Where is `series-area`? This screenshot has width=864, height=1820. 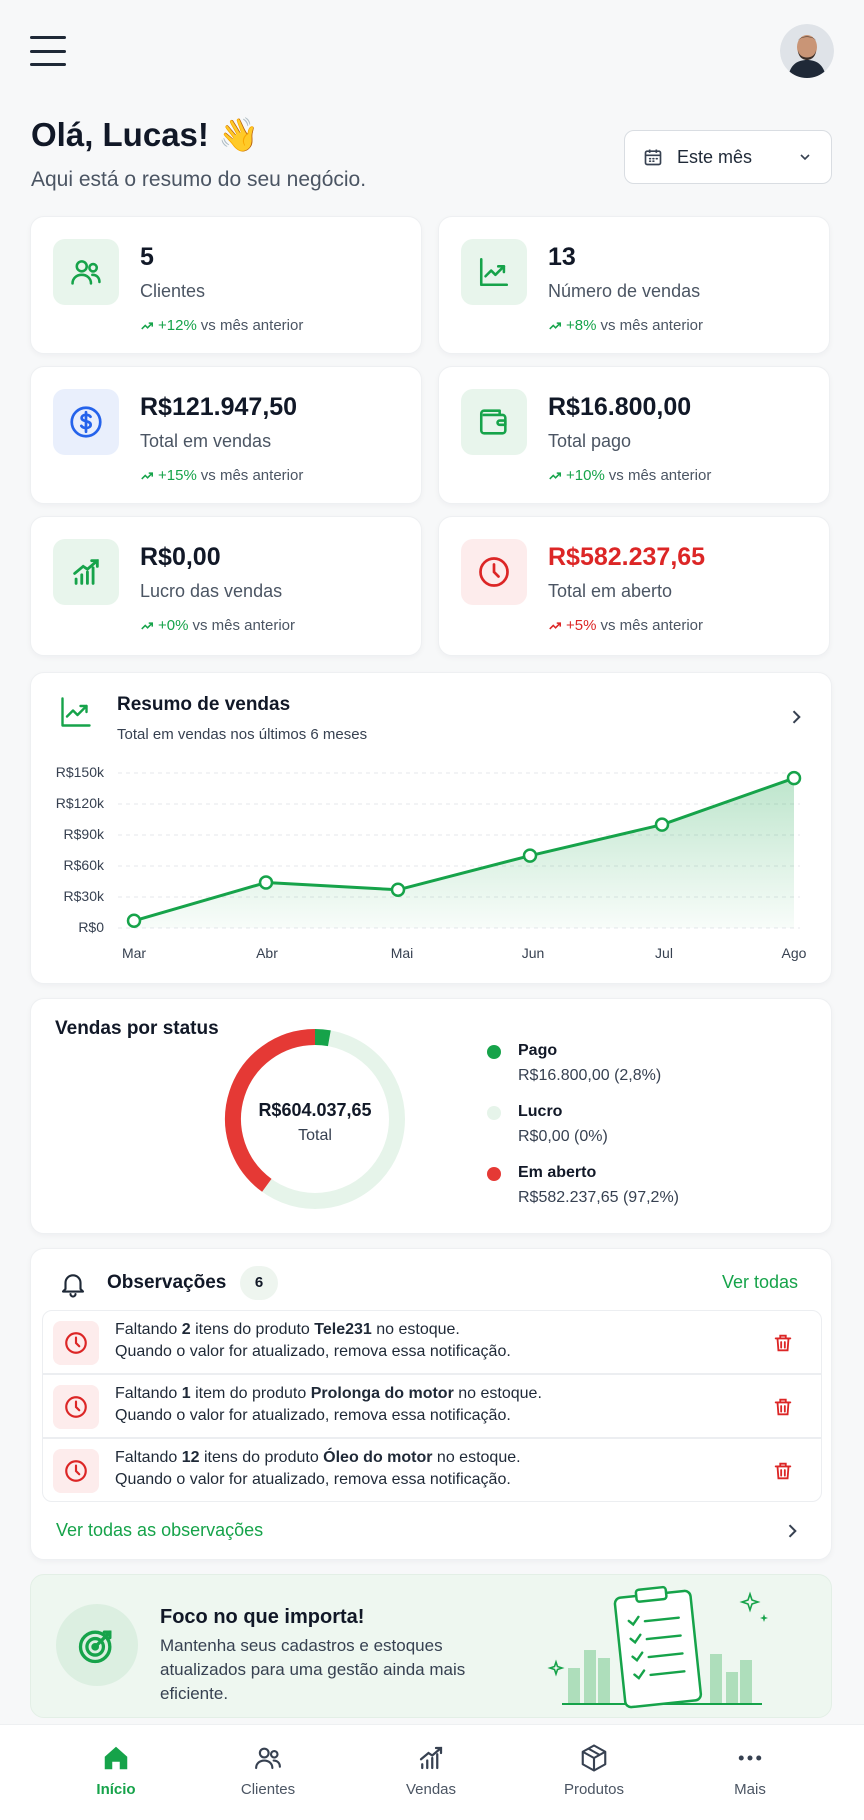 series-area is located at coordinates (464, 853).